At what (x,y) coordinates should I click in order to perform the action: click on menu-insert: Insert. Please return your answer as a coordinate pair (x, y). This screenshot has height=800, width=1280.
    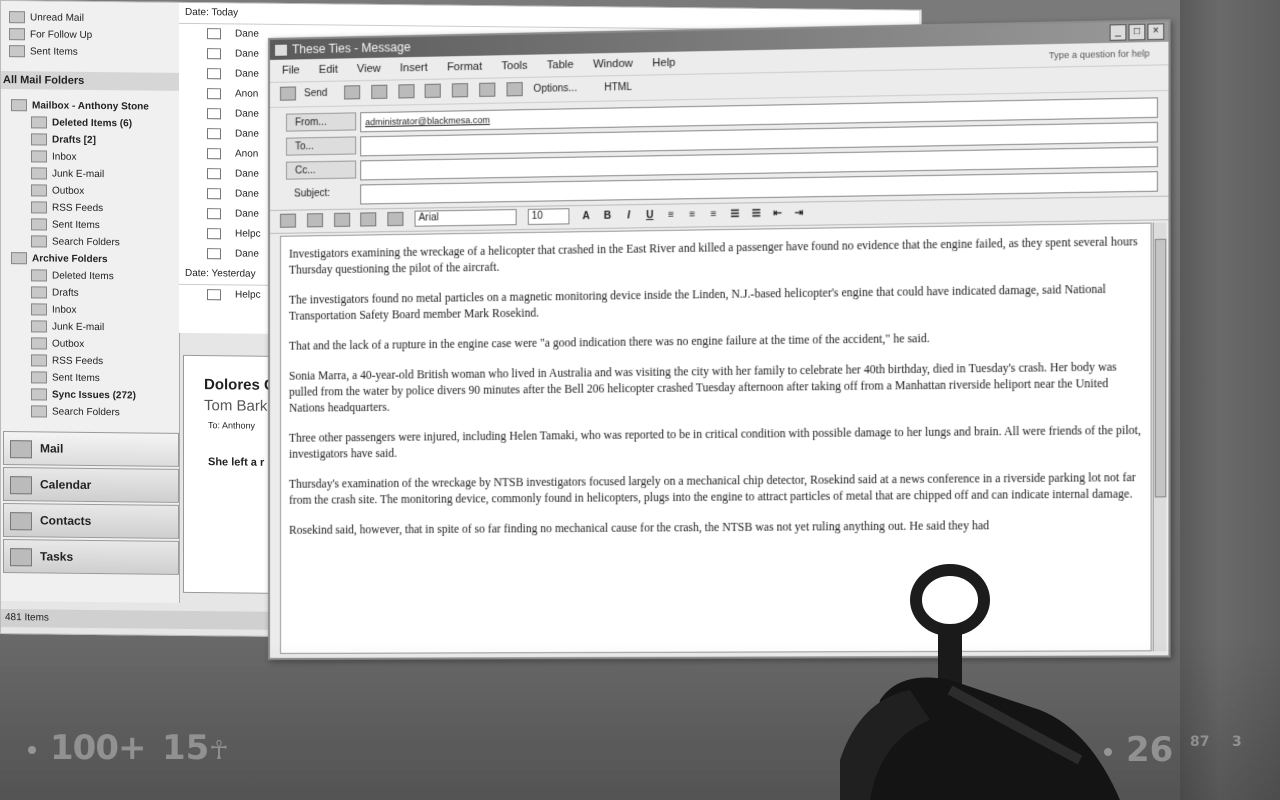
    Looking at the image, I should click on (414, 68).